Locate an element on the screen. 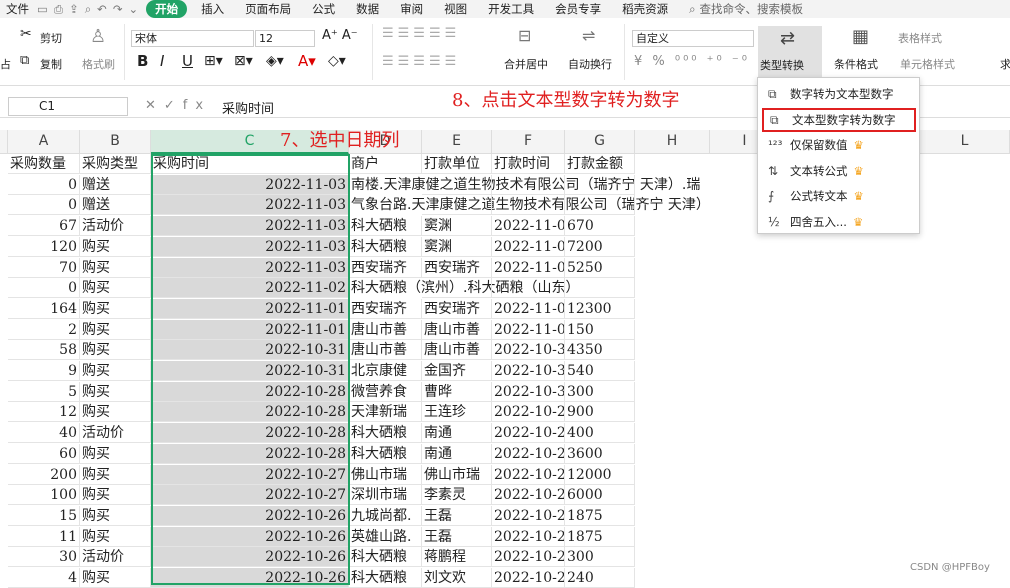 The width and height of the screenshot is (1010, 588). table-style-button: 表格样式 is located at coordinates (920, 38).